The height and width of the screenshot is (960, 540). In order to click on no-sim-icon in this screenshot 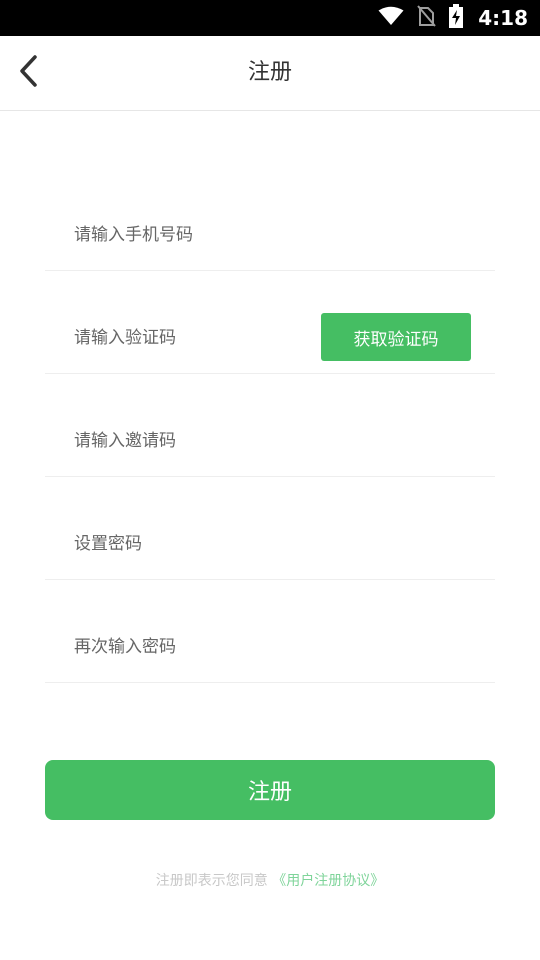, I will do `click(426, 18)`.